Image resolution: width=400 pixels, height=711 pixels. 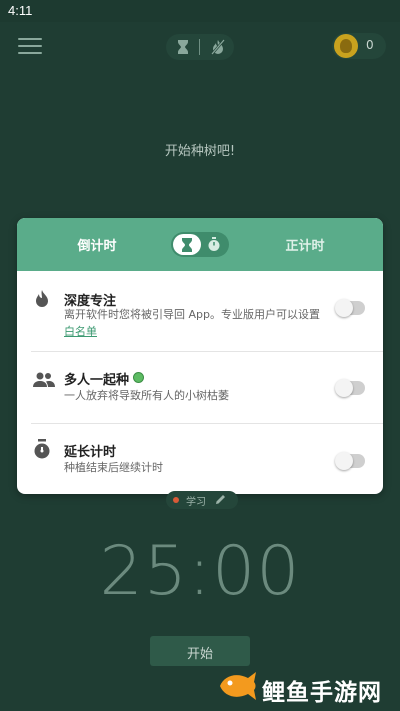 I want to click on no-fire-icon, so click(x=218, y=47).